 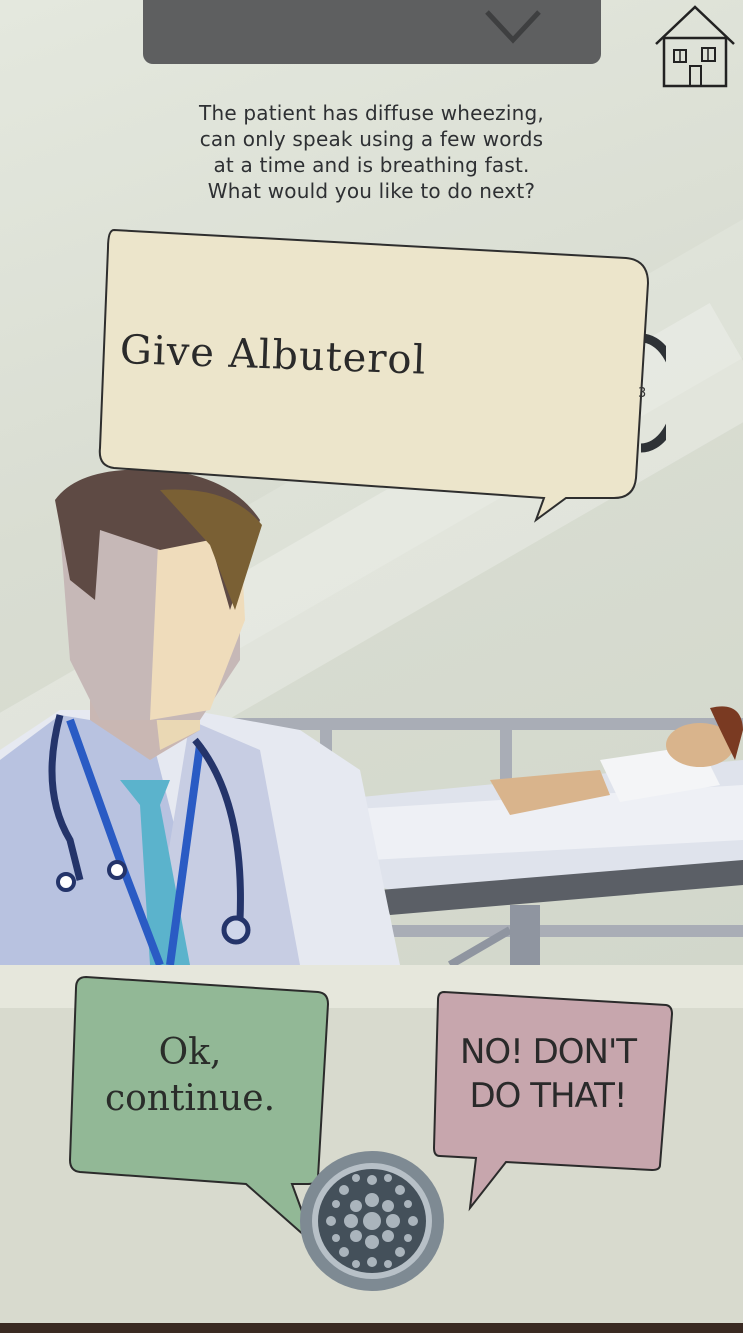 What do you see at coordinates (190, 1052) in the screenshot?
I see `accept-line: Ok,` at bounding box center [190, 1052].